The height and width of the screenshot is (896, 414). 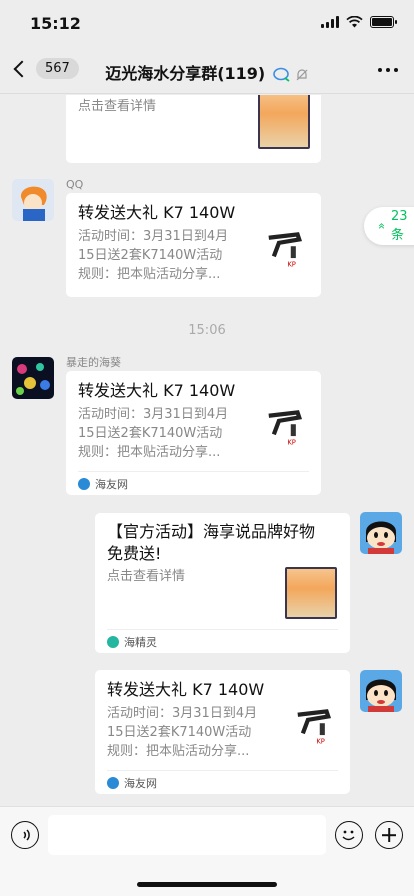 What do you see at coordinates (281, 74) in the screenshot?
I see `chat-bubble-icon` at bounding box center [281, 74].